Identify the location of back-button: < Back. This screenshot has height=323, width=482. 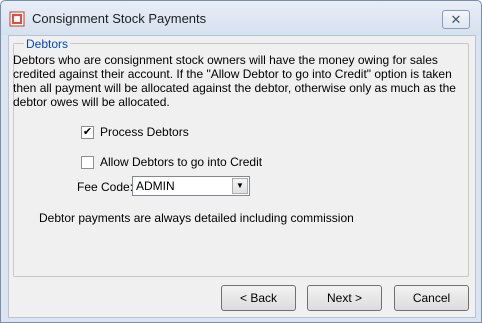
(258, 298).